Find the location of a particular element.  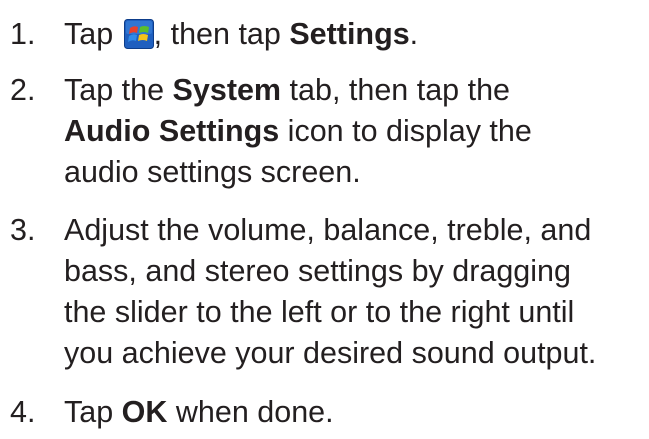

step-line: Tap , then tap Settings. is located at coordinates (356, 34).